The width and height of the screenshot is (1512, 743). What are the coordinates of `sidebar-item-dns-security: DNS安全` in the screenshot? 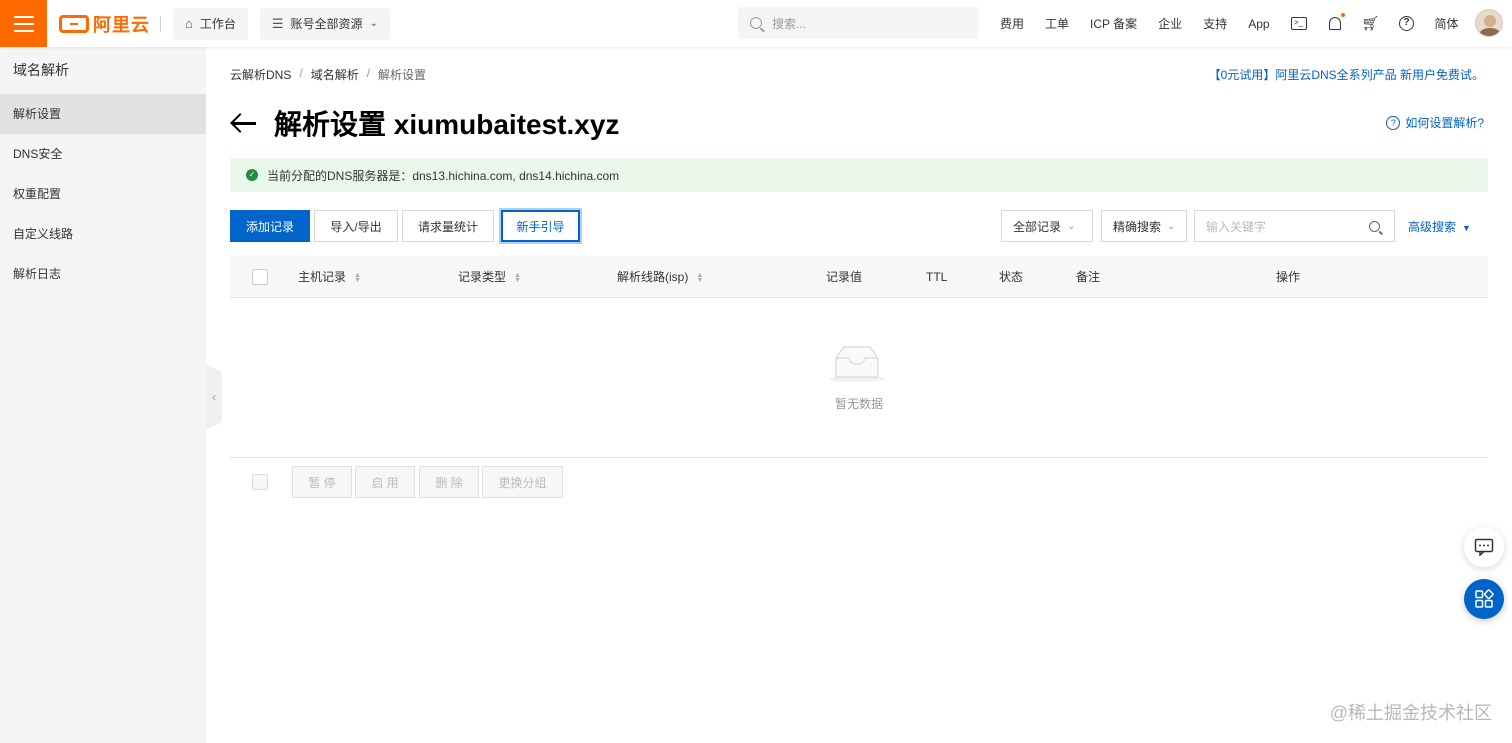 It's located at (103, 154).